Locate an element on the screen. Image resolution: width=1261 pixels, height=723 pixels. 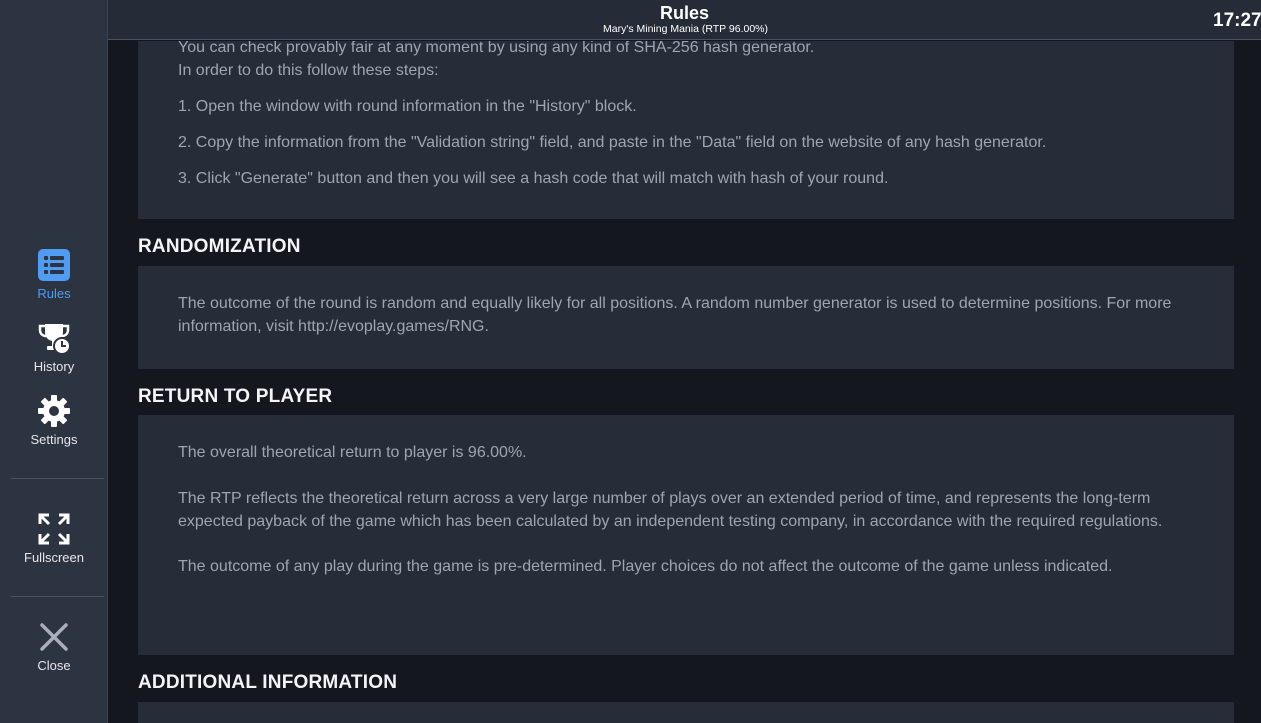
sidebar-item-label: Rules is located at coordinates (54, 293).